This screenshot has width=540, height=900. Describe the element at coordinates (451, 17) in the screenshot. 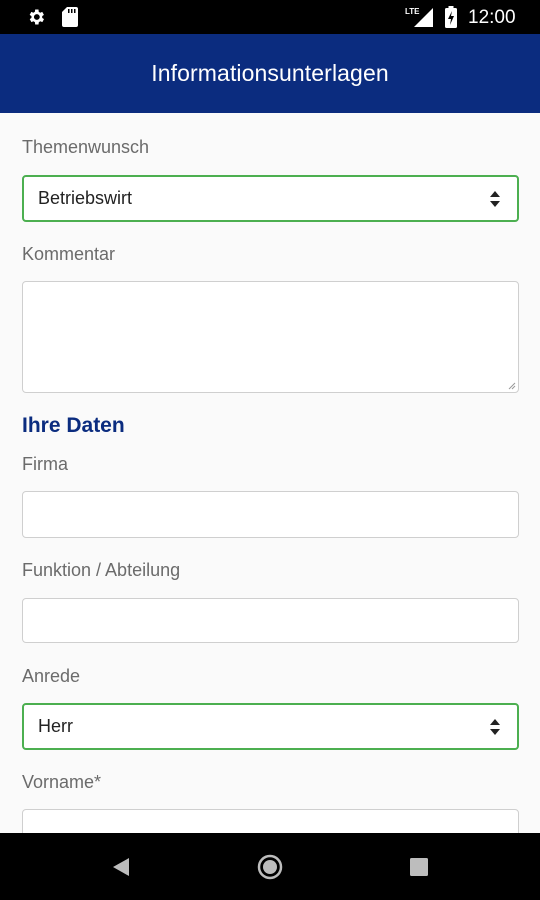

I see `battery-icon` at that location.